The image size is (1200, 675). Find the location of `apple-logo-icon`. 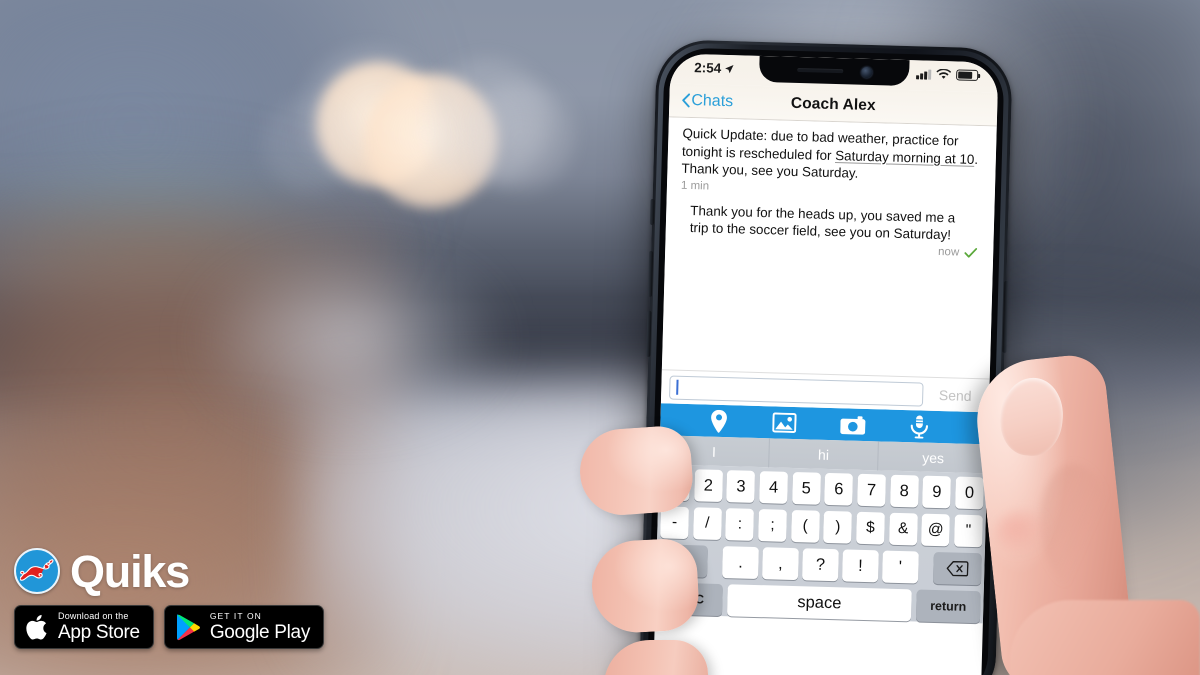

apple-logo-icon is located at coordinates (36, 627).